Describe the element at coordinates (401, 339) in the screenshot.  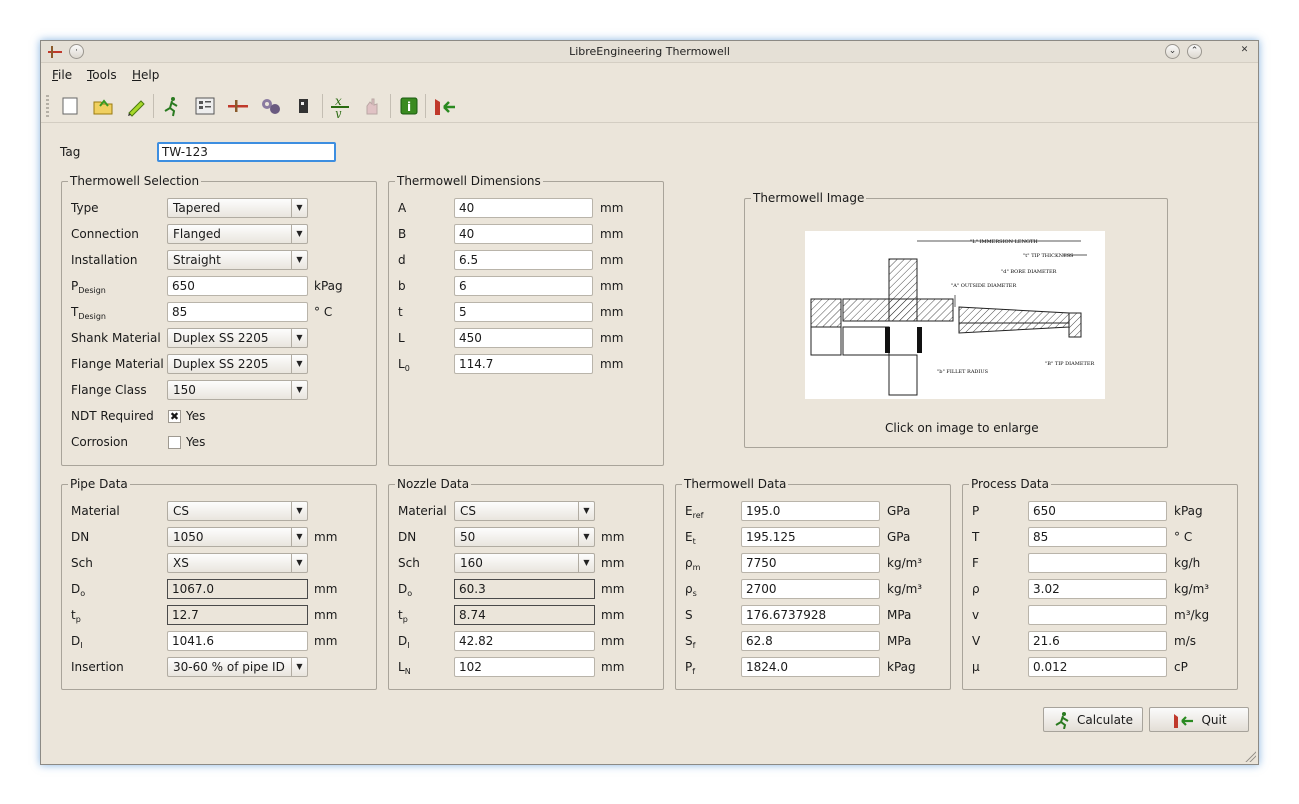
I see `dimension-label: L` at that location.